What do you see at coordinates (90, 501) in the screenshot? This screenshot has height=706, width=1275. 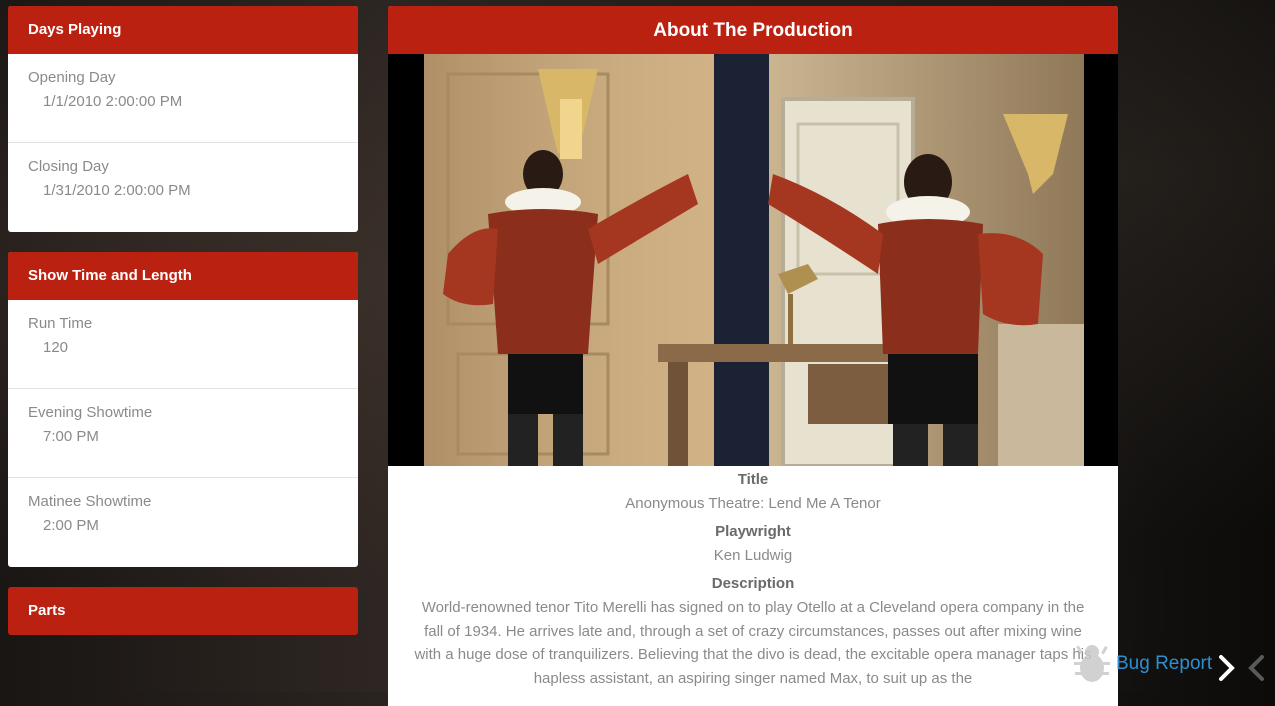 I see `matinee-showtime-label: Matinee Showtime` at bounding box center [90, 501].